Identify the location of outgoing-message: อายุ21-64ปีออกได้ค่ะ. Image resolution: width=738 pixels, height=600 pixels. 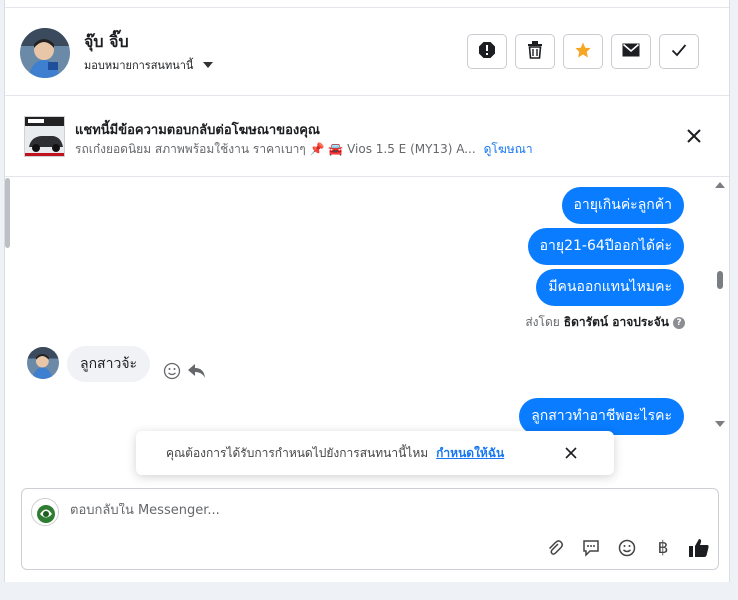
(605, 246).